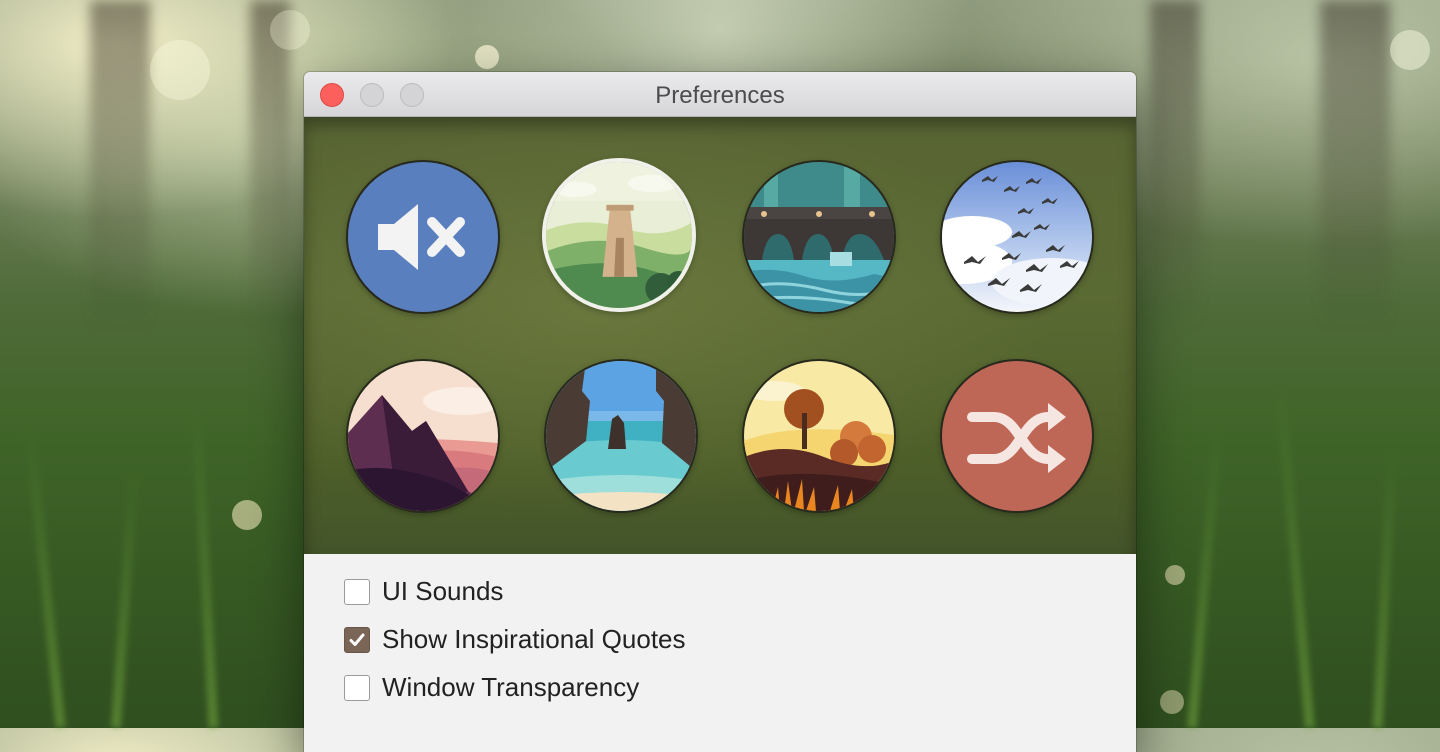  What do you see at coordinates (443, 591) in the screenshot?
I see `ui-sounds-label: UI Sounds` at bounding box center [443, 591].